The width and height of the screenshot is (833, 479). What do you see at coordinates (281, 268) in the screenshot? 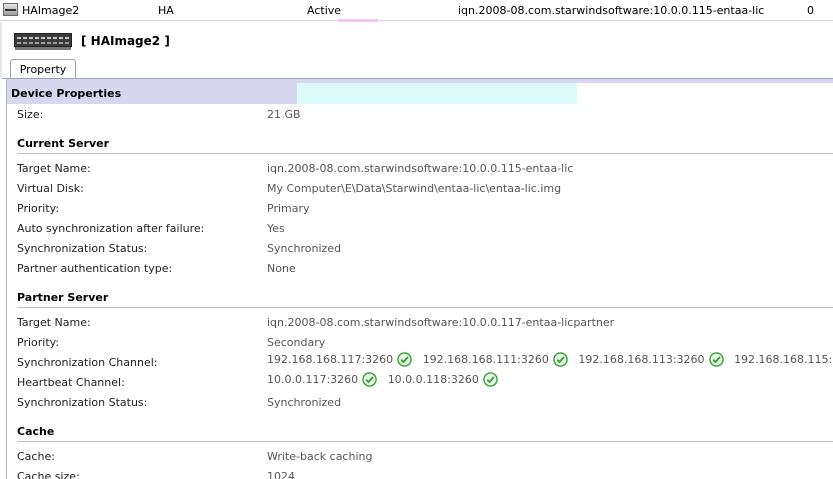
I see `partner-auth-value: None` at bounding box center [281, 268].